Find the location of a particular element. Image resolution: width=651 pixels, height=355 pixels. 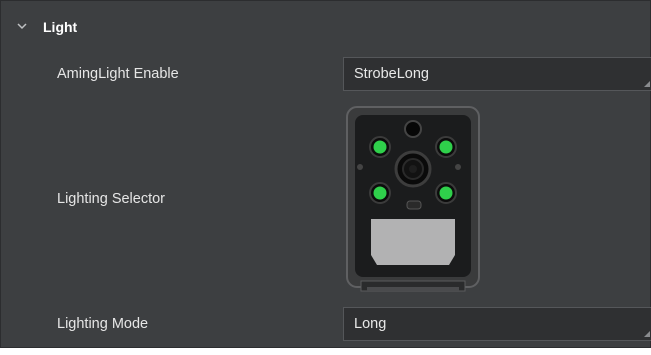

led-top-right is located at coordinates (446, 147).